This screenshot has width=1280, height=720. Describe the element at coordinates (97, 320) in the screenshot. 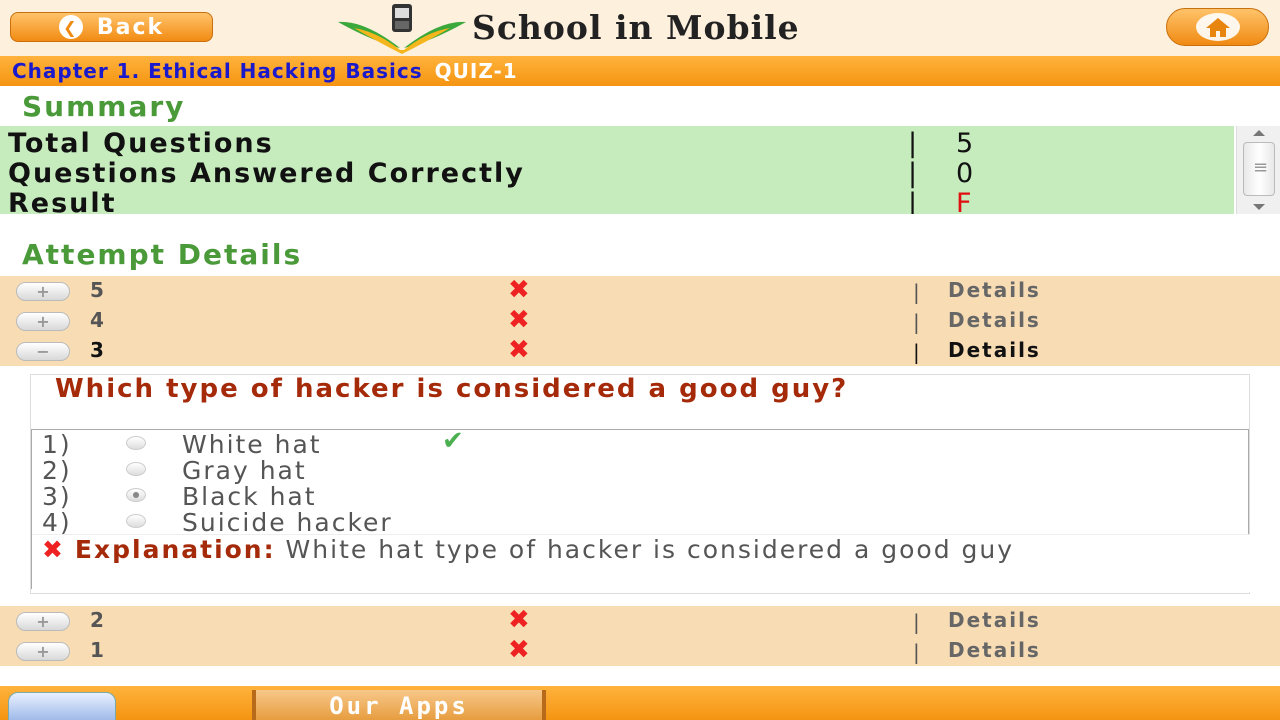

I see `attempt-number: 4` at that location.